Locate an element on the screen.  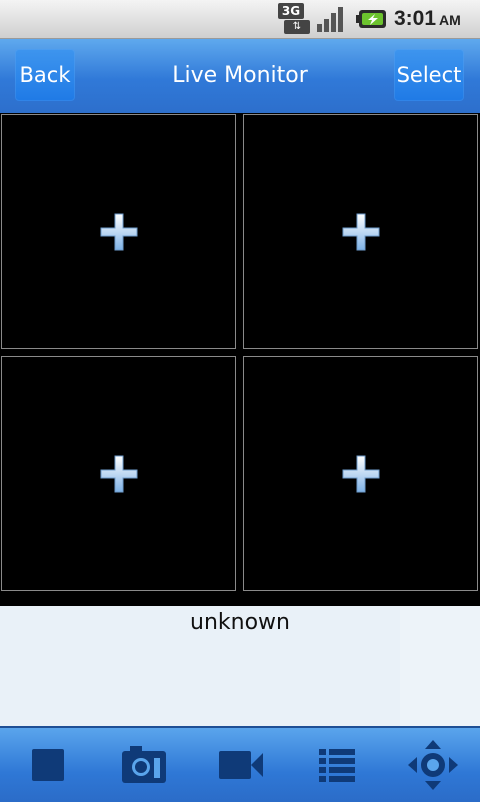
stop-icon is located at coordinates (48, 765).